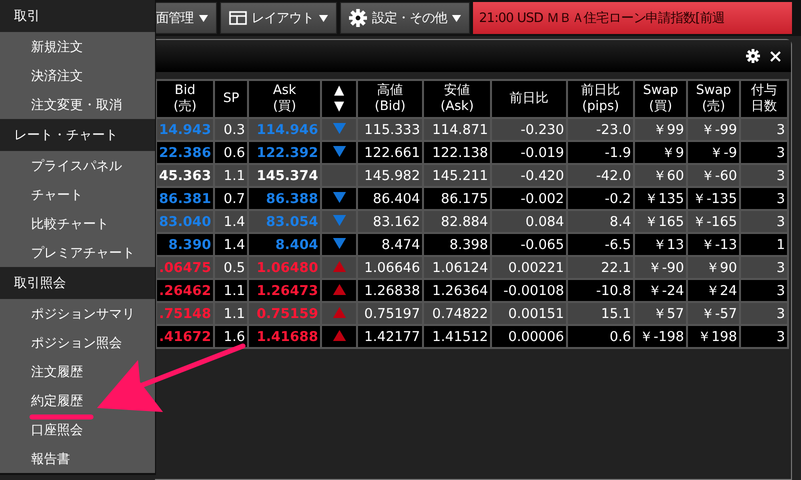 The height and width of the screenshot is (480, 801). I want to click on ask-cell: 83.054, so click(285, 221).